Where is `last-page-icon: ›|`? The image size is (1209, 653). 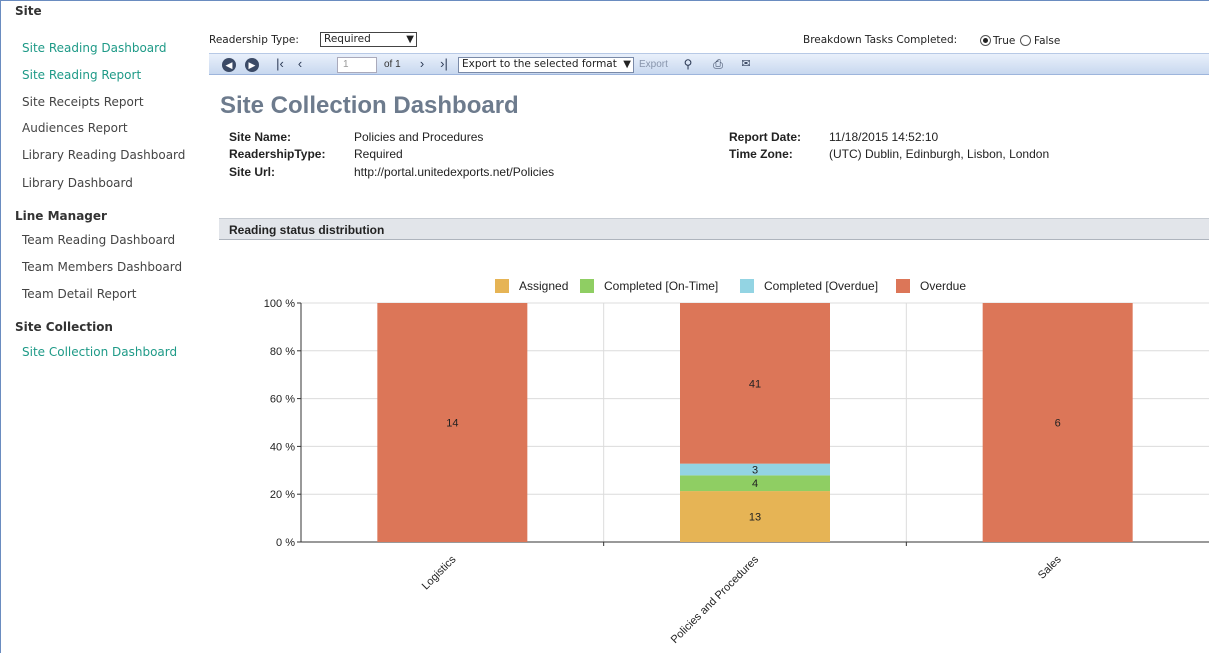
last-page-icon: ›| is located at coordinates (444, 64).